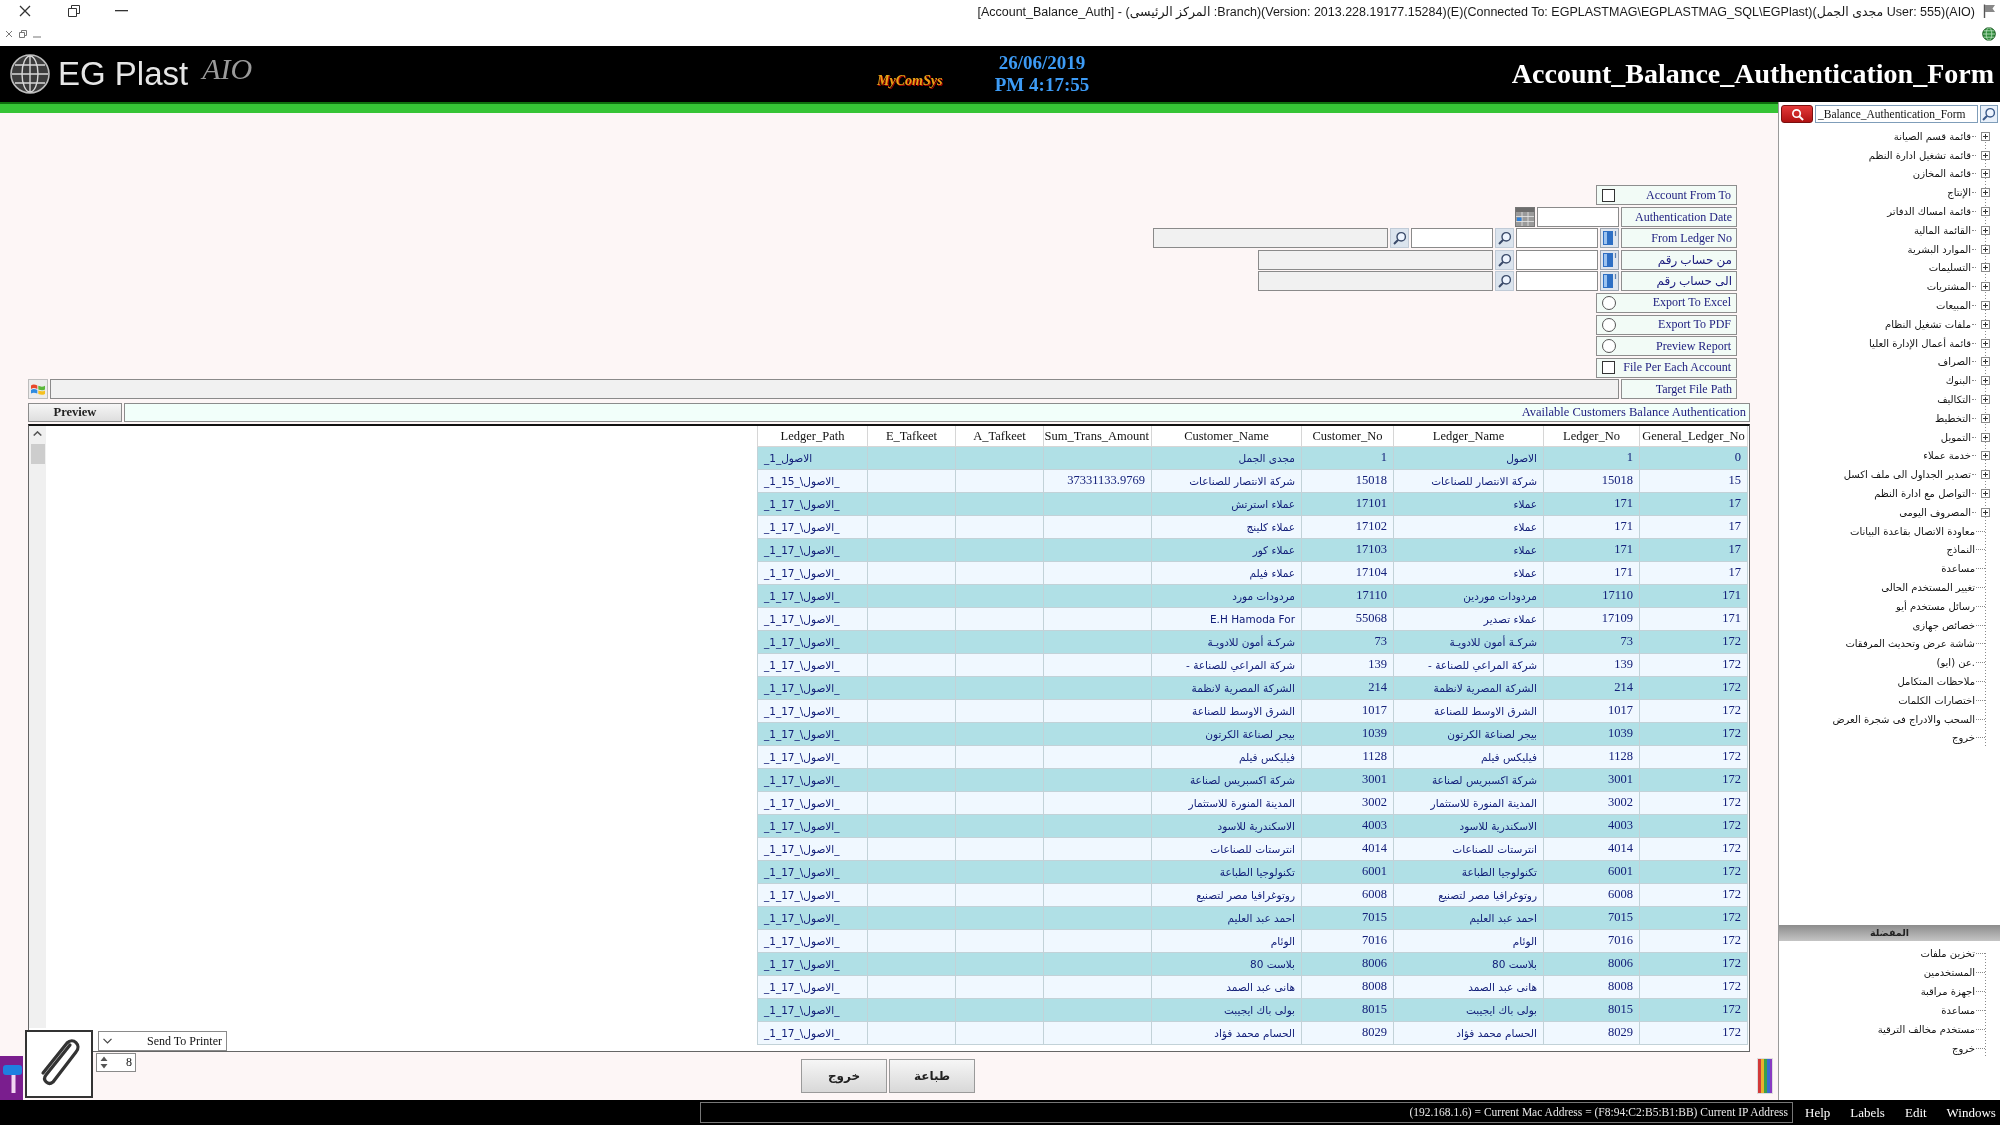  What do you see at coordinates (911, 436) in the screenshot?
I see `column-header: E_Tafkeet` at bounding box center [911, 436].